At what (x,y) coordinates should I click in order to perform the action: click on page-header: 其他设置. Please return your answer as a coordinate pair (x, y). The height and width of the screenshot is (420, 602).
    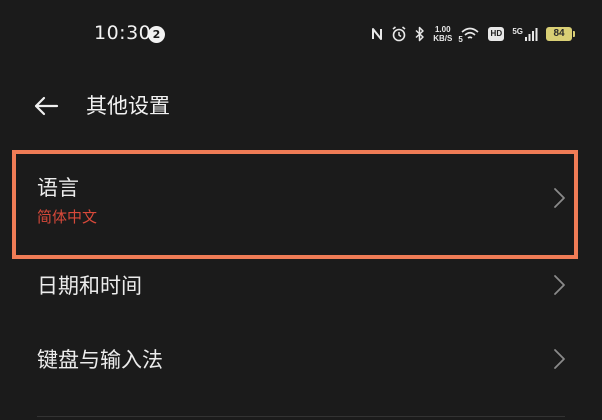
    Looking at the image, I should click on (301, 105).